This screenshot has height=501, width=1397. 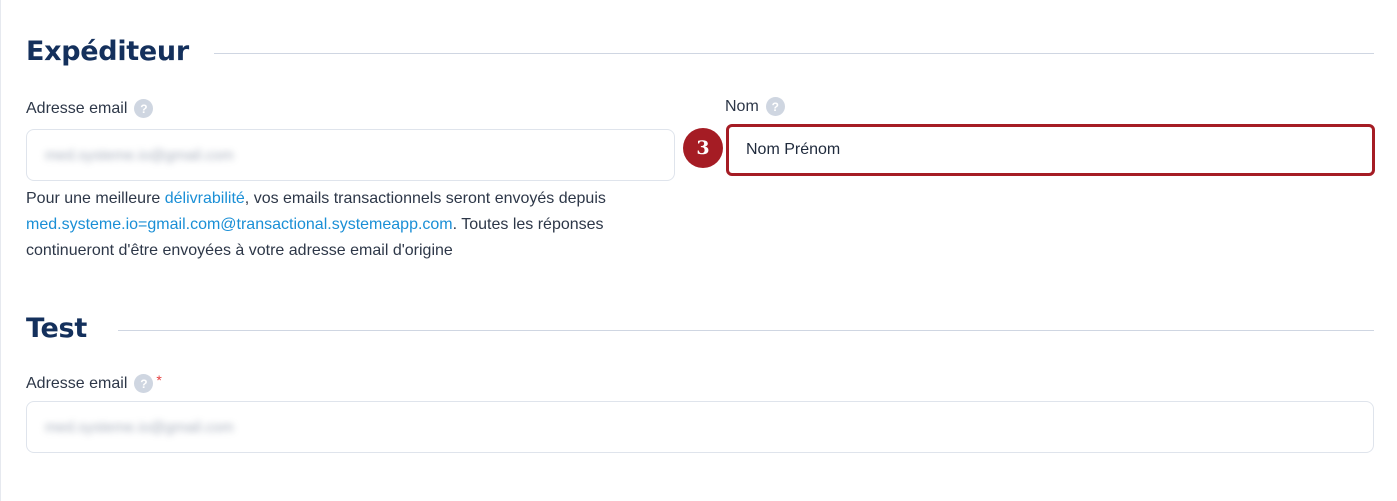 I want to click on sender-email-input: med.systeme.io@gmail.com, so click(x=350, y=155).